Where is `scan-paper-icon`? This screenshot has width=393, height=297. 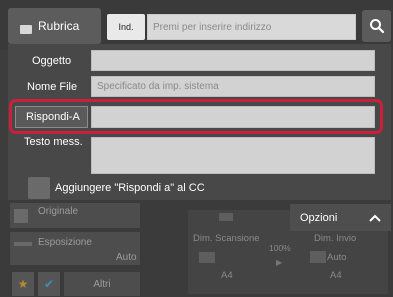
scan-paper-icon is located at coordinates (207, 257).